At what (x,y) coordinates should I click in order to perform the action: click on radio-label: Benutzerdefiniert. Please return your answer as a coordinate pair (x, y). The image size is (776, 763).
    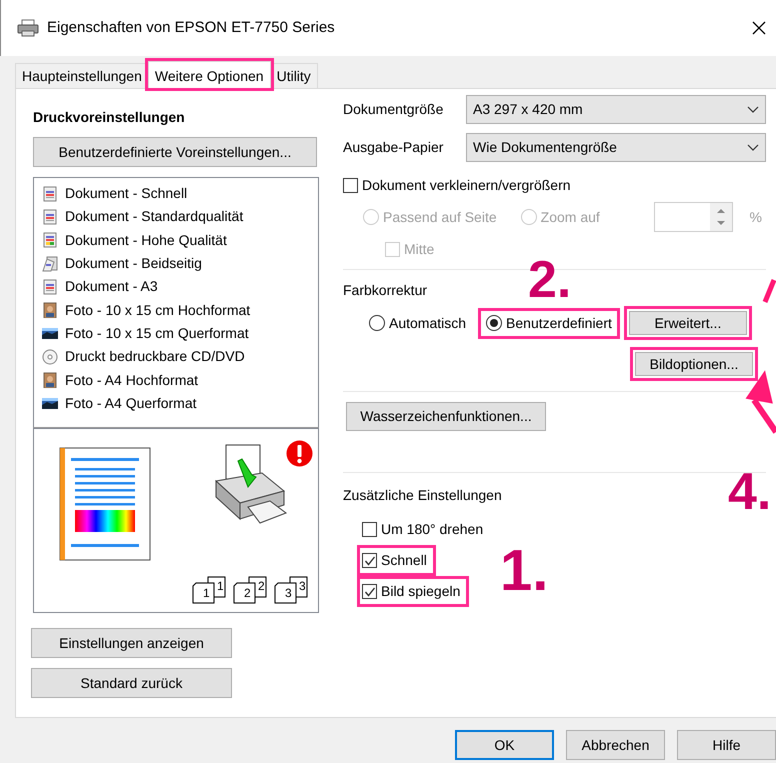
    Looking at the image, I should click on (559, 323).